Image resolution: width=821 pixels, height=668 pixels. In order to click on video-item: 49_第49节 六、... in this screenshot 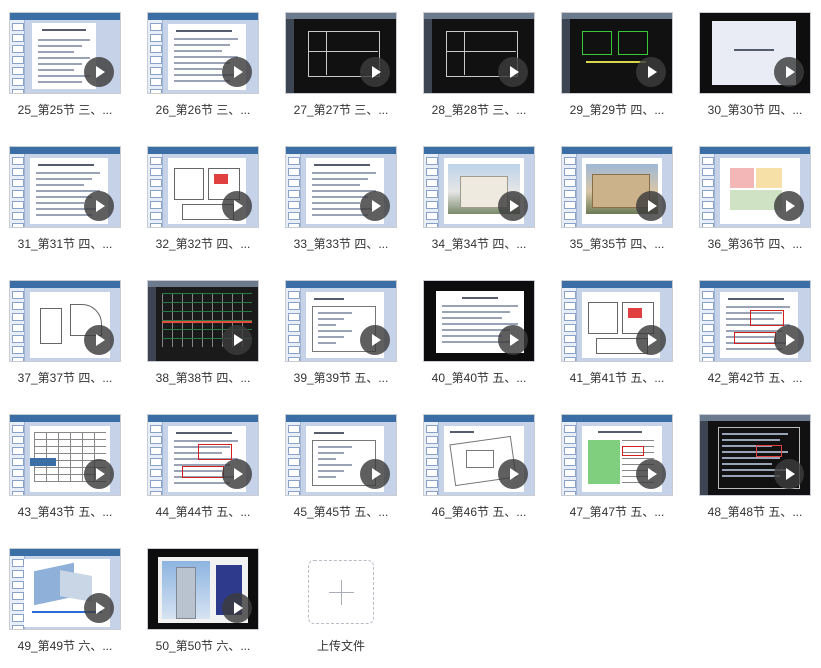, I will do `click(65, 608)`.